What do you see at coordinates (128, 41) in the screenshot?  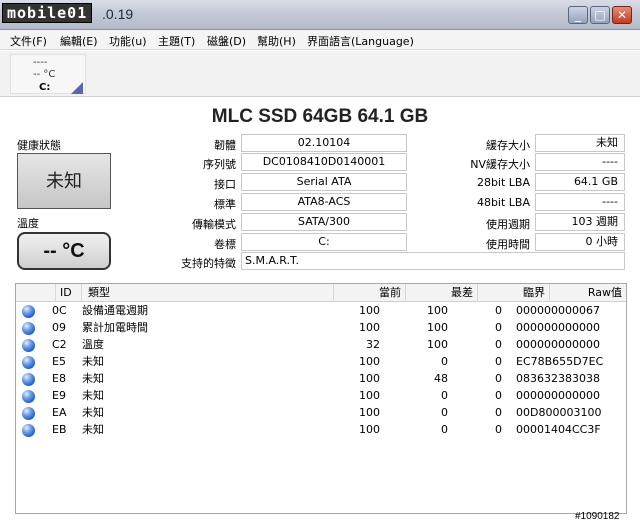 I see `menu-function: 功能(u)` at bounding box center [128, 41].